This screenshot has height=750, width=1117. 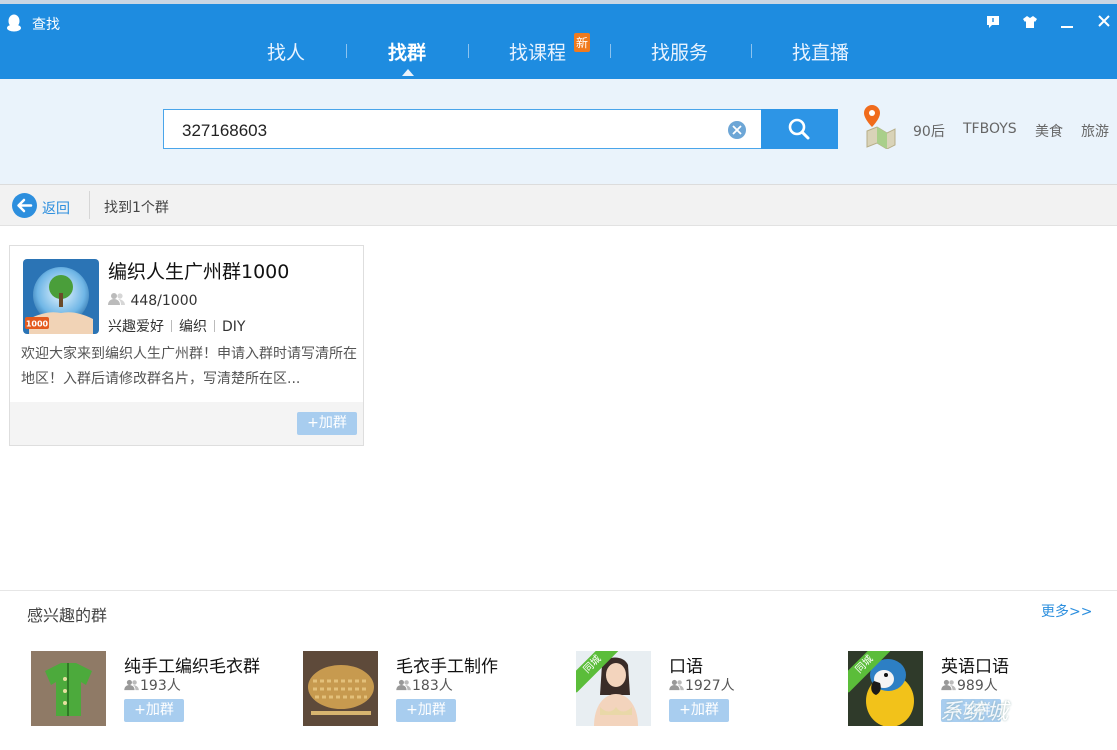 I want to click on recommended-group-name: 口语, so click(x=686, y=664).